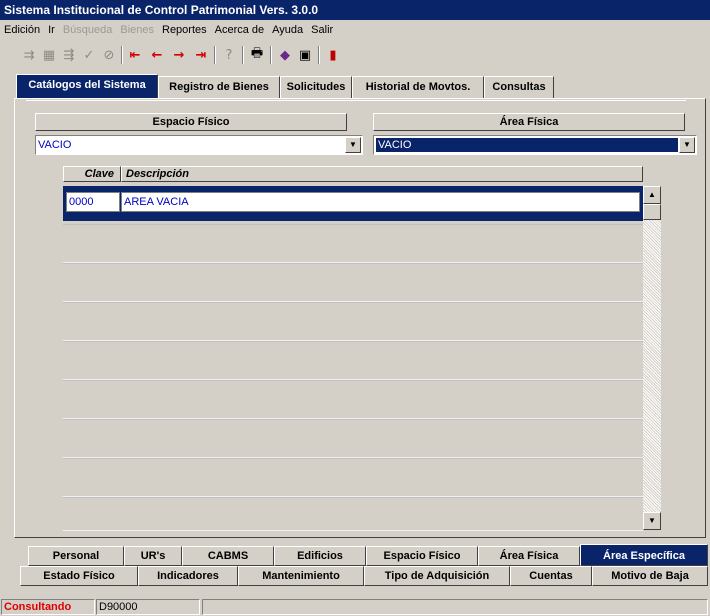  I want to click on area-fisica-select: VACIO ▼, so click(535, 145).